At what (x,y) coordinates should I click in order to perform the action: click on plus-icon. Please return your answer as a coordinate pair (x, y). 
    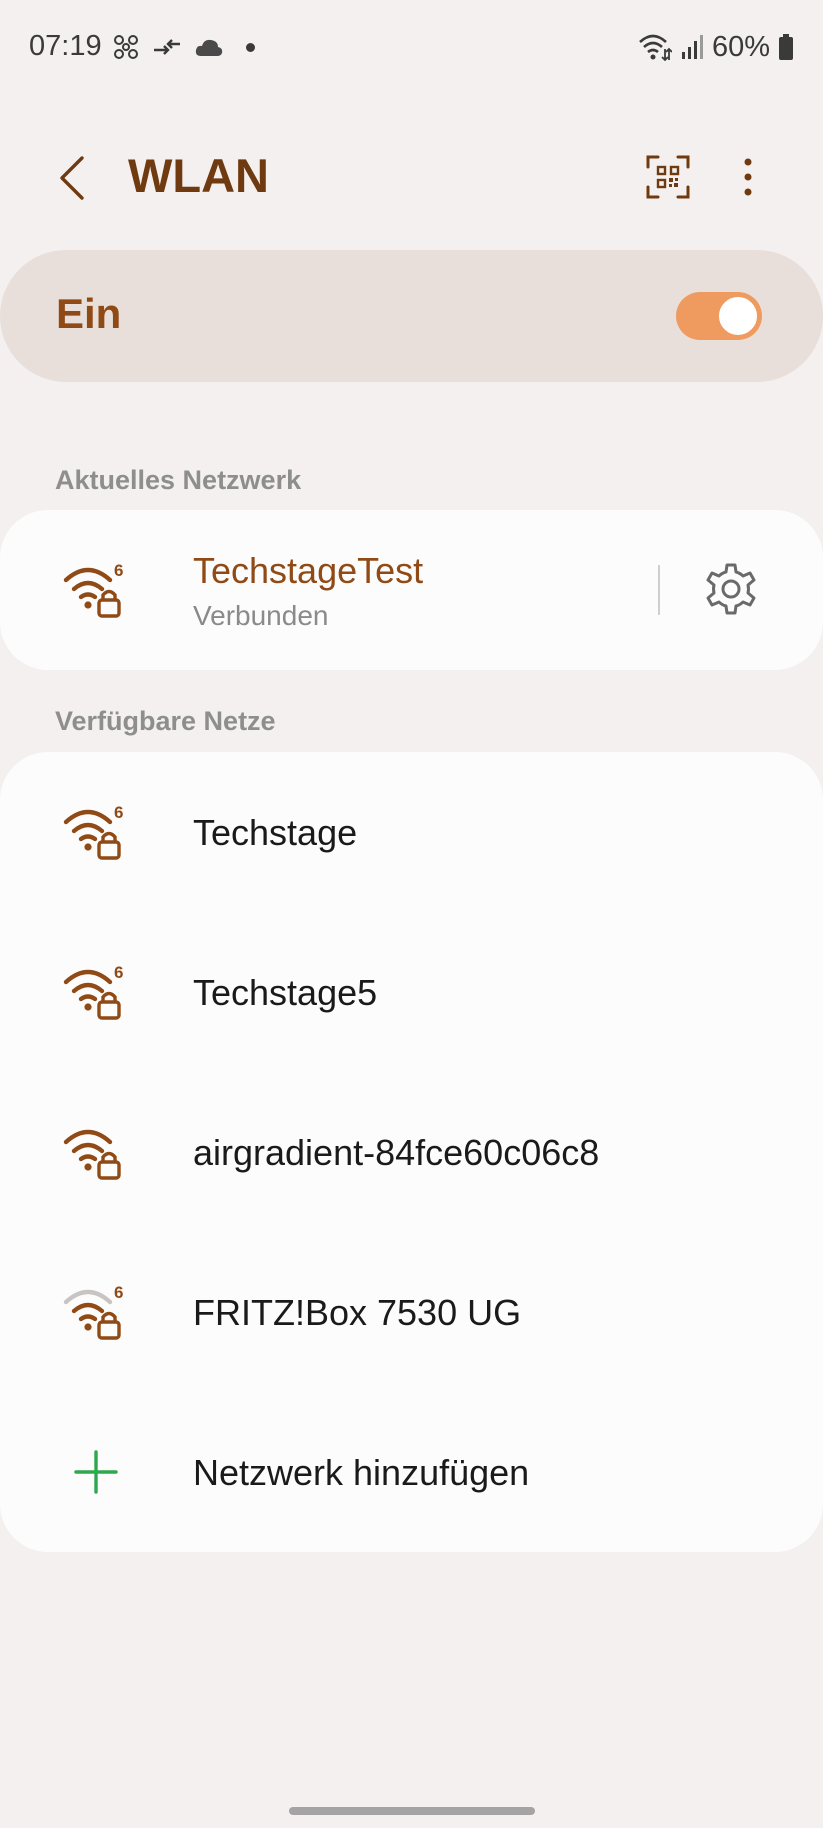
    Looking at the image, I should click on (96, 1472).